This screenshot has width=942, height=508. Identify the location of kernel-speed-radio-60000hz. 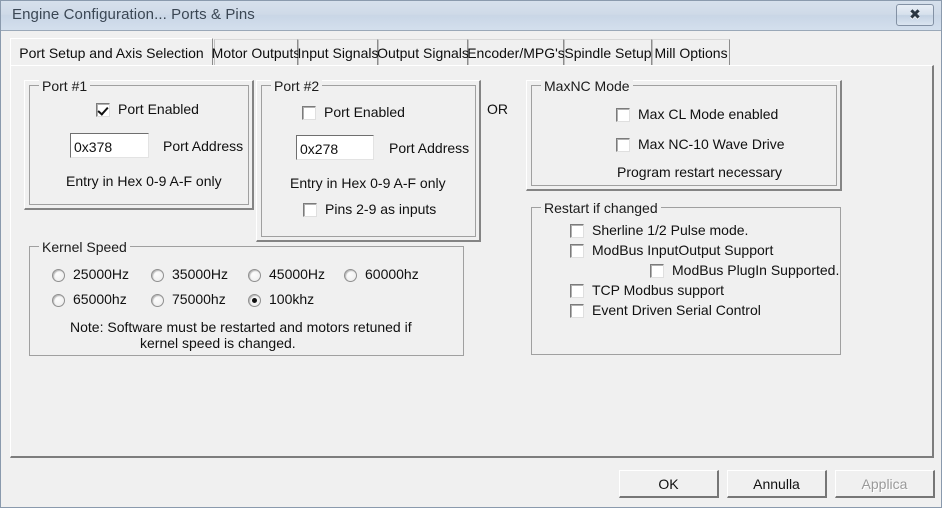
(350, 275).